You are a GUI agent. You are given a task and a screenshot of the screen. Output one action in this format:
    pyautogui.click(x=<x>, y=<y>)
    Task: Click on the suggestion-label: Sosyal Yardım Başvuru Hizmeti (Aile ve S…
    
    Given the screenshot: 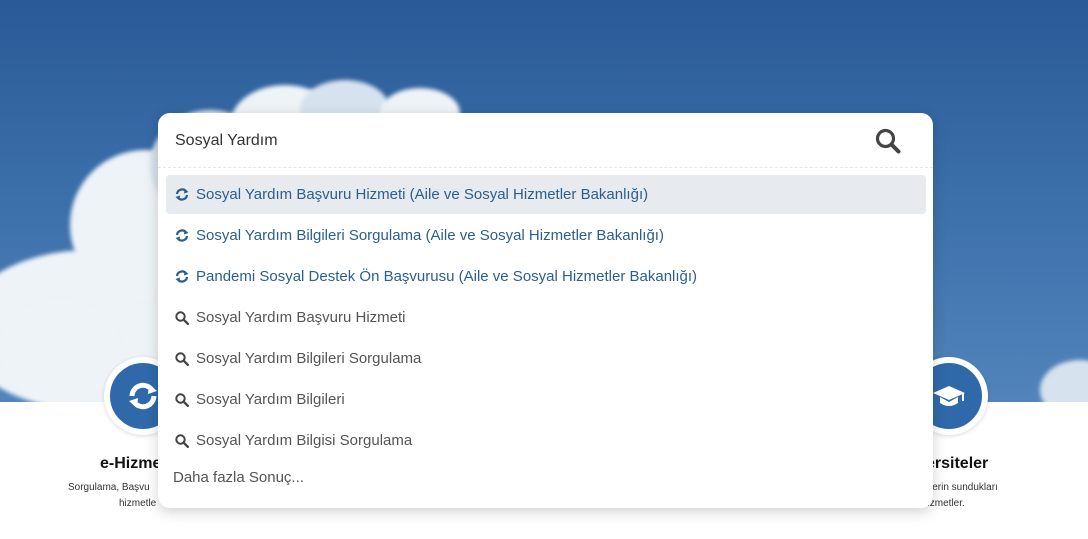 What is the action you would take?
    pyautogui.click(x=422, y=194)
    